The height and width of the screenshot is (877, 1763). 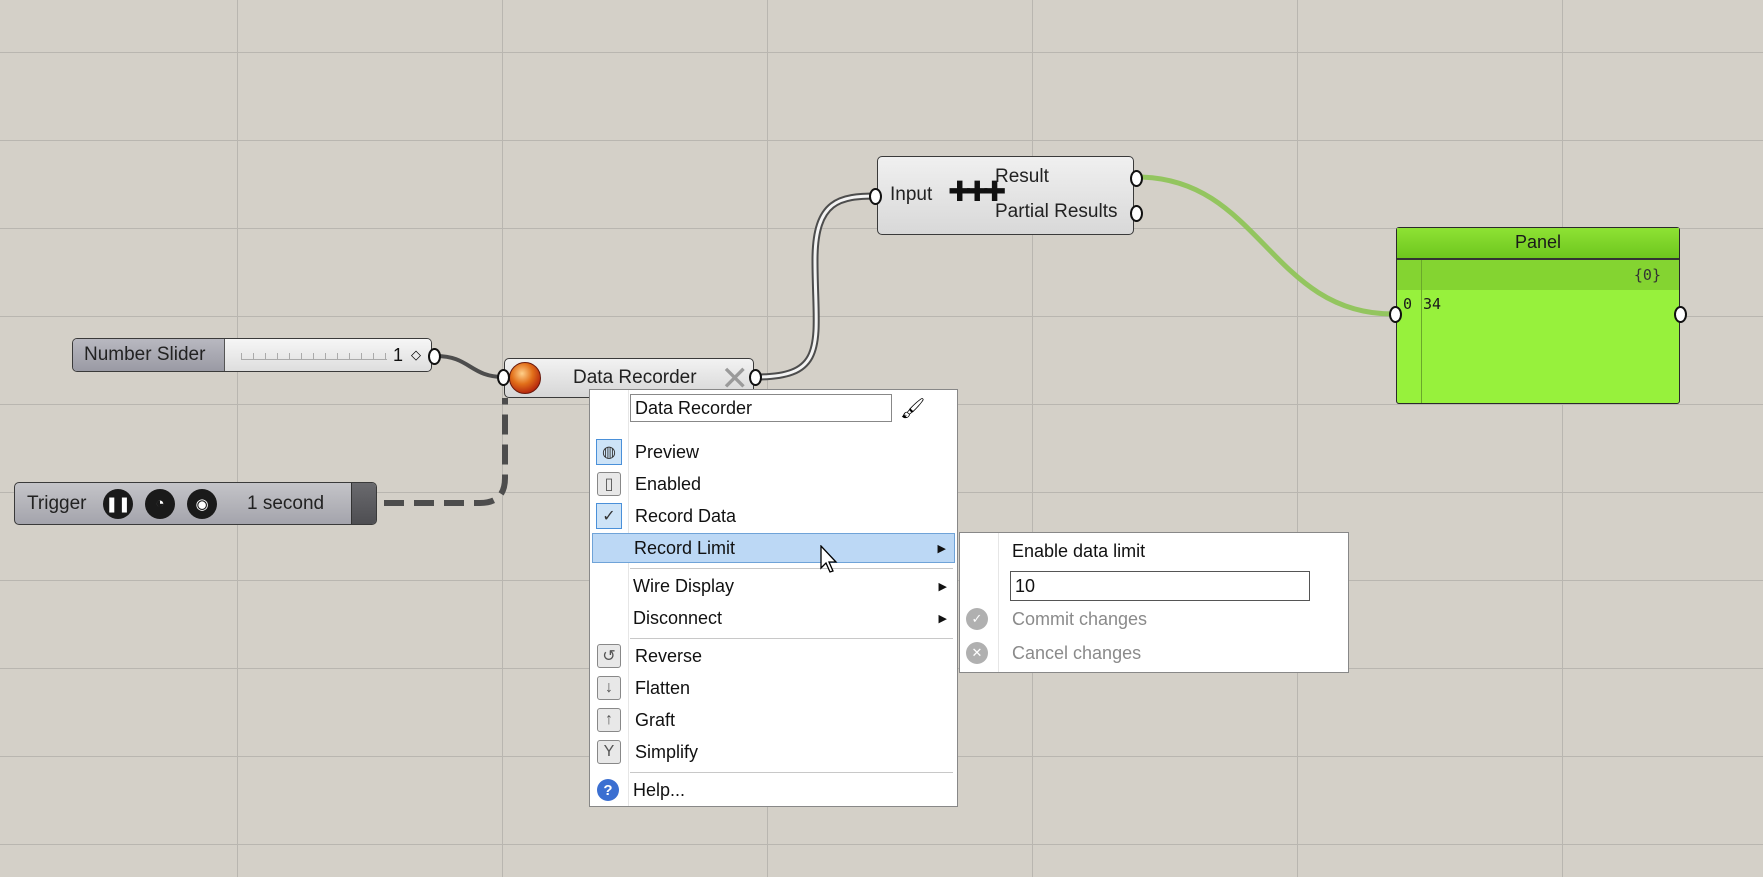 I want to click on menu-item-flatten: ↓ Flatten, so click(x=773, y=688).